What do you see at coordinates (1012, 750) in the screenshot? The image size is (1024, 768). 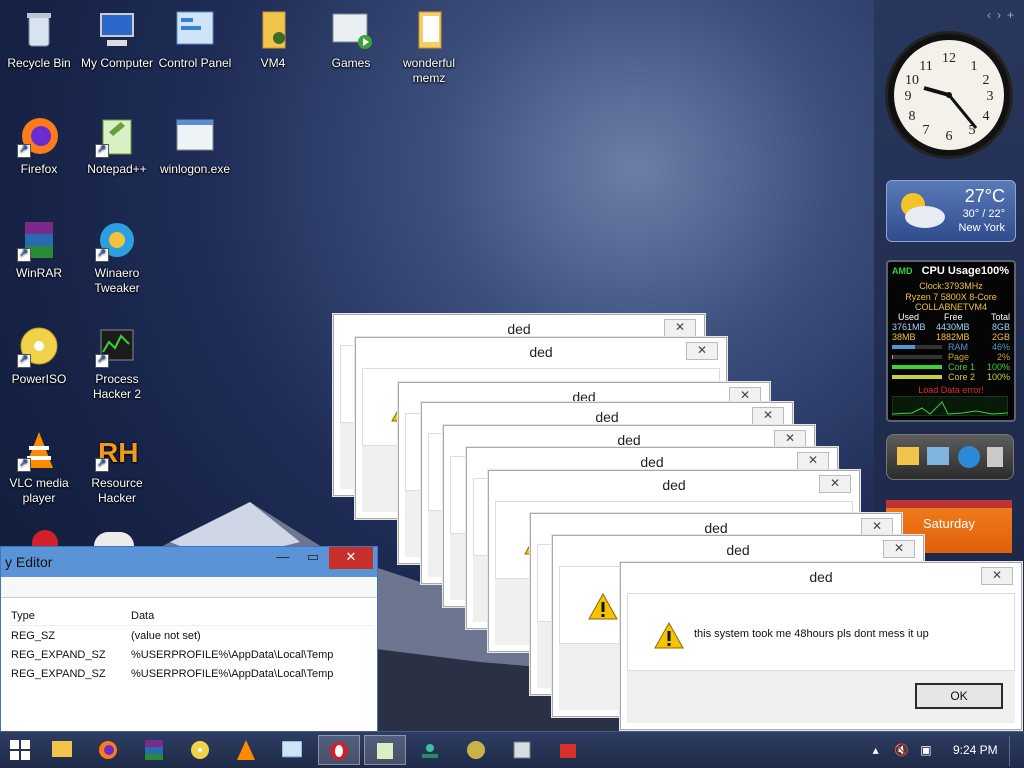 I see `show-desktop-button` at bounding box center [1012, 750].